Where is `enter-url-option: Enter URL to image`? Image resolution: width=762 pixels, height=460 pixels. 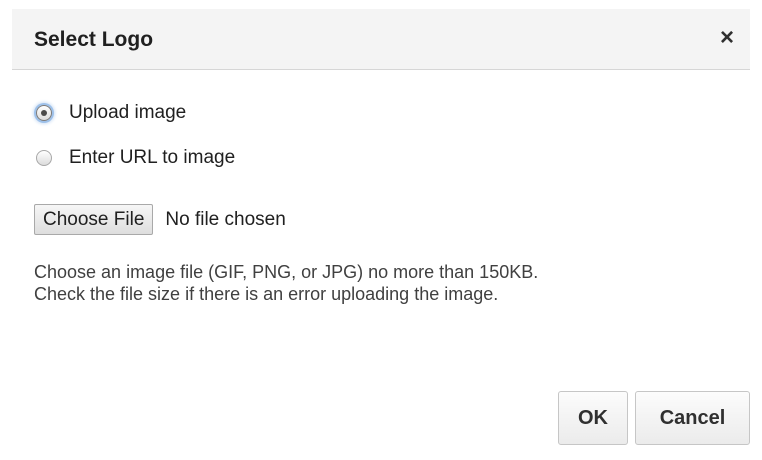 enter-url-option: Enter URL to image is located at coordinates (135, 158).